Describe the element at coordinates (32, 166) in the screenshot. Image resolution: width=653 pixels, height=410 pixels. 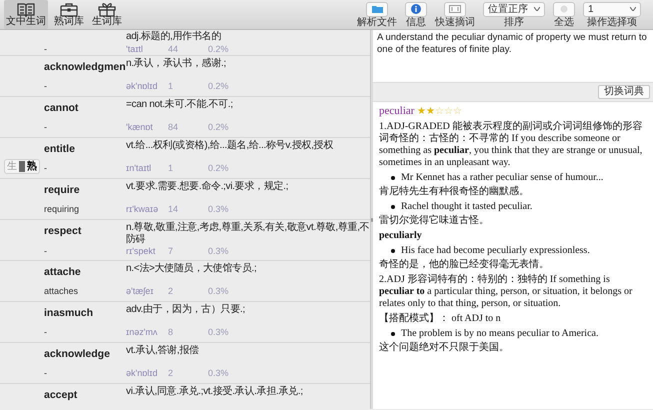
I see `toggle-option: 熟` at that location.